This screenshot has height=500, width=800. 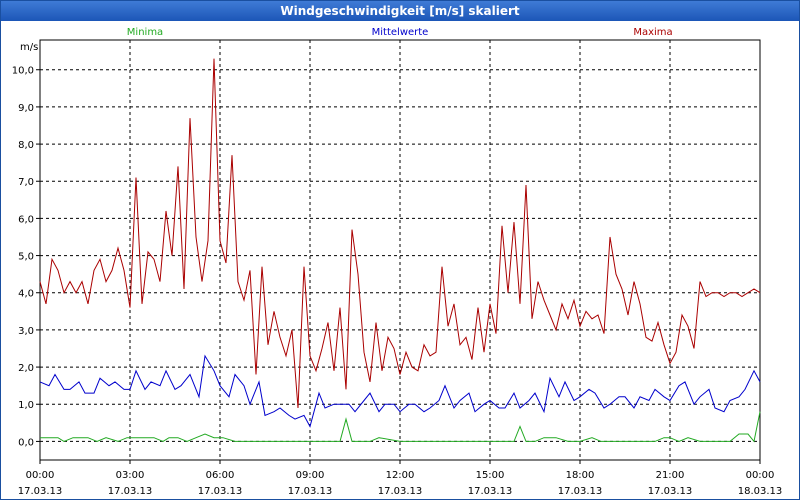 What do you see at coordinates (26, 182) in the screenshot?
I see `y-tick-label: 7,0` at bounding box center [26, 182].